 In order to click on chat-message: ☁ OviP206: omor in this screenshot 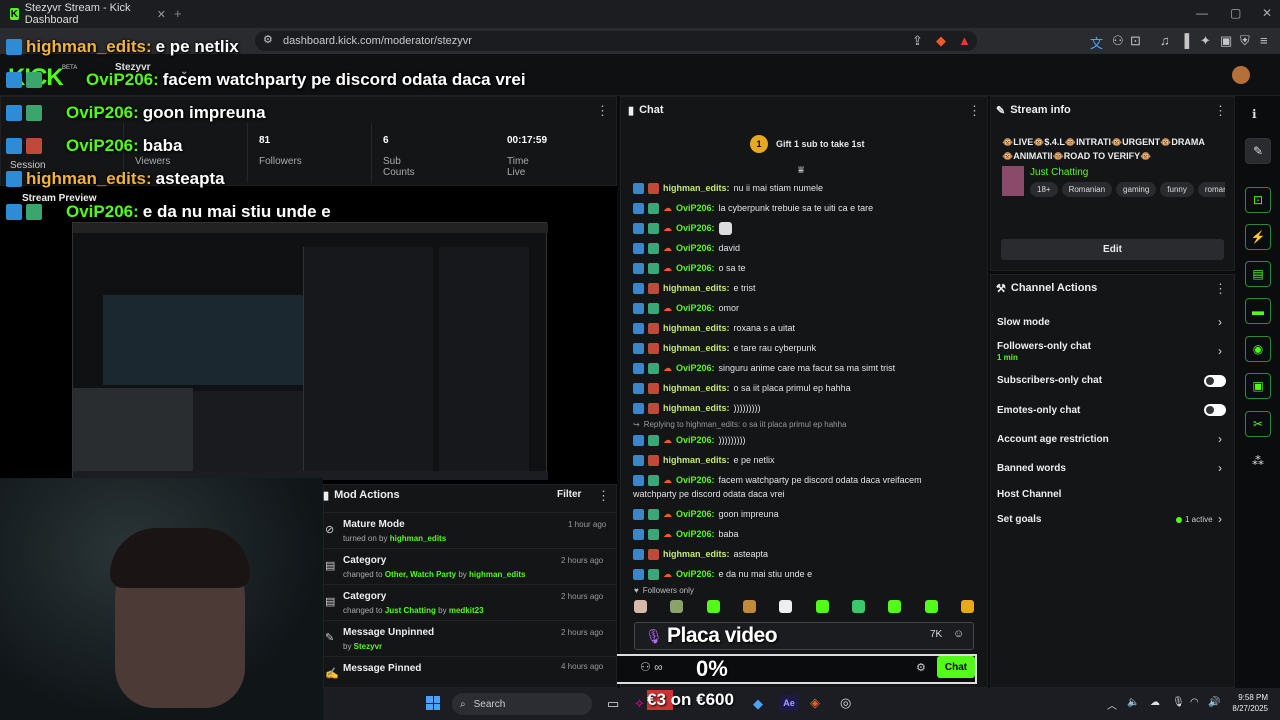, I will do `click(805, 308)`.